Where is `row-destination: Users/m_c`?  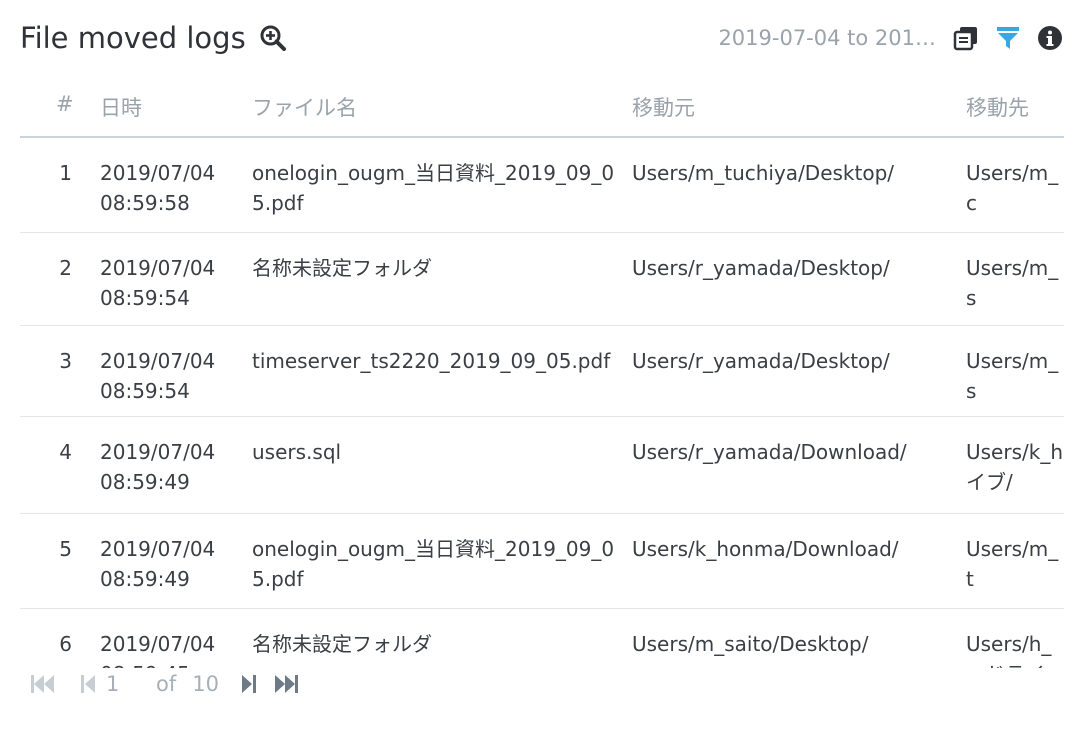
row-destination: Users/m_c is located at coordinates (1012, 188).